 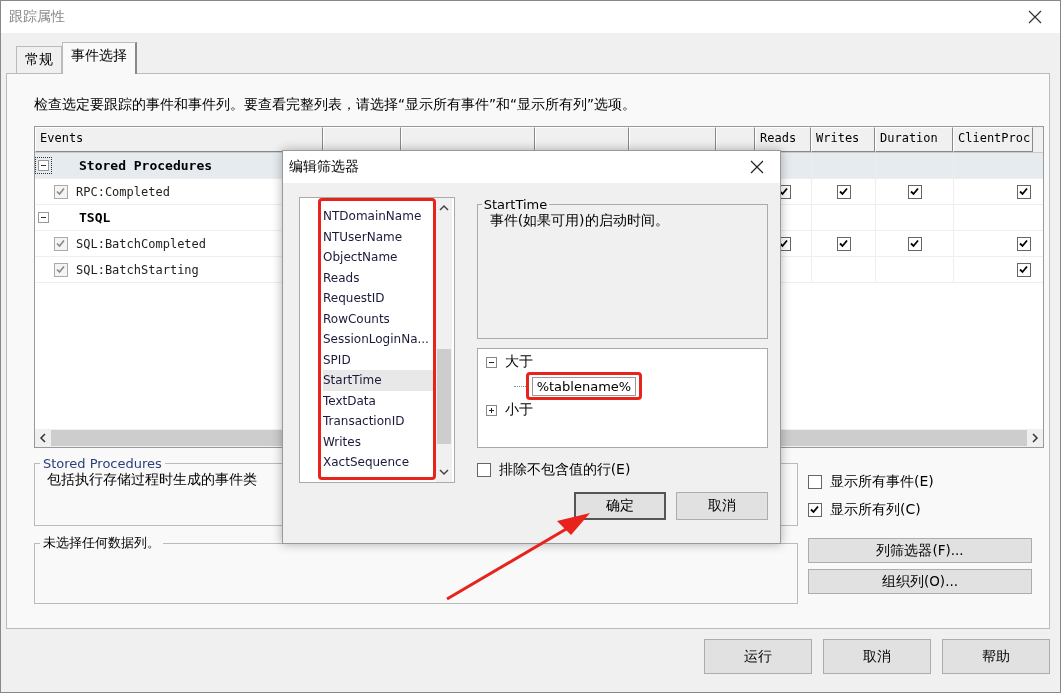 What do you see at coordinates (95, 217) in the screenshot?
I see `category-name: TSQL` at bounding box center [95, 217].